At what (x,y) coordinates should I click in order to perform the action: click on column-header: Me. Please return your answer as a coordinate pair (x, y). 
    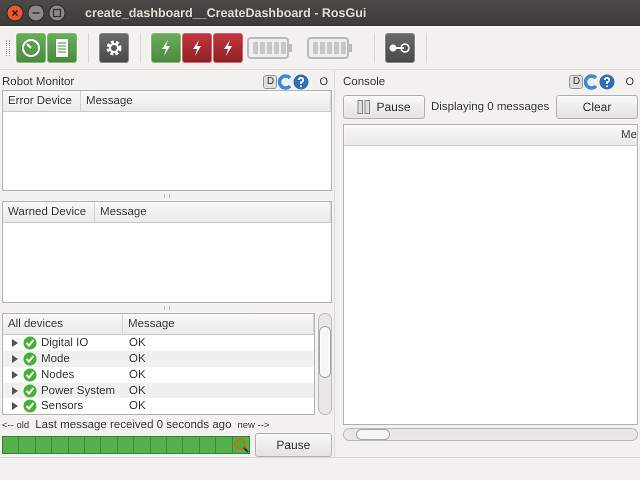
    Looking at the image, I should click on (490, 135).